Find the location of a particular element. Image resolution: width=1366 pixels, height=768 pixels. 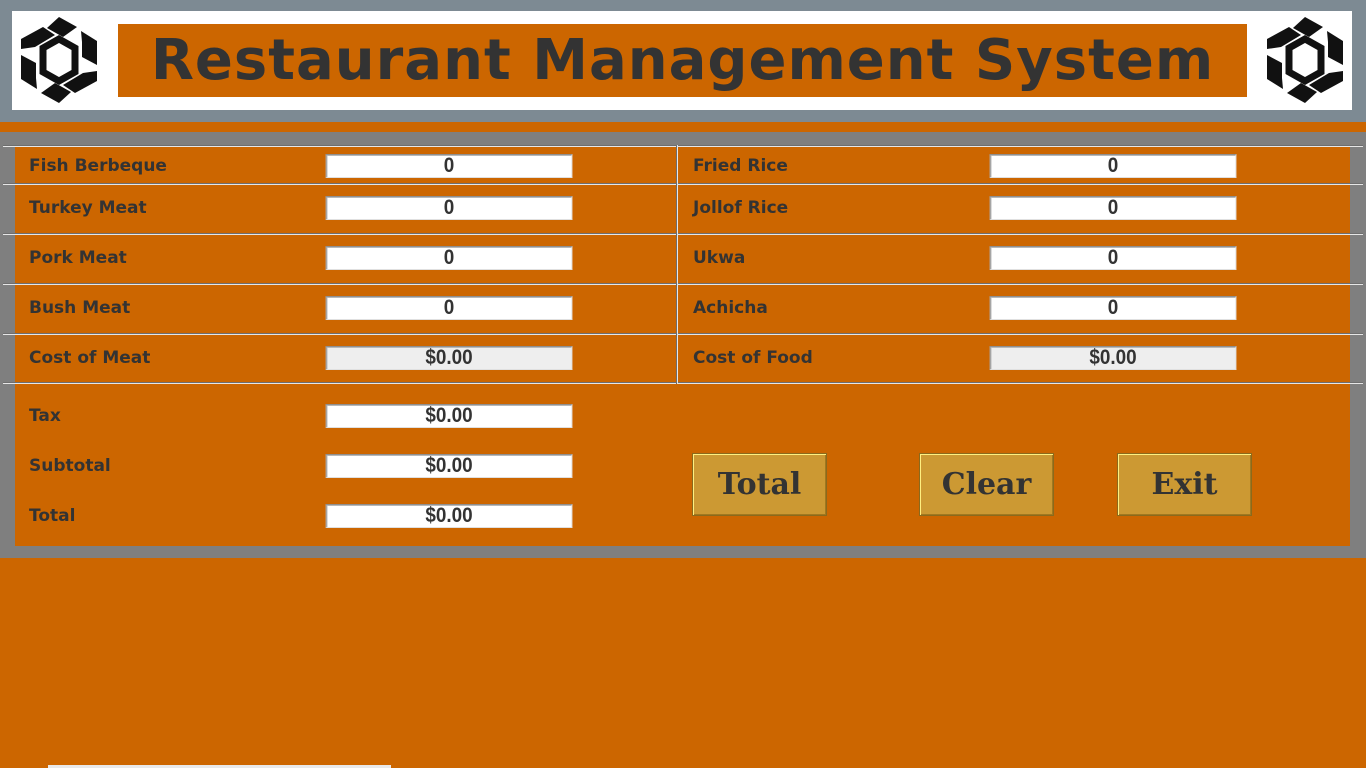

turkey-meat-label: Turkey Meat is located at coordinates (88, 208).